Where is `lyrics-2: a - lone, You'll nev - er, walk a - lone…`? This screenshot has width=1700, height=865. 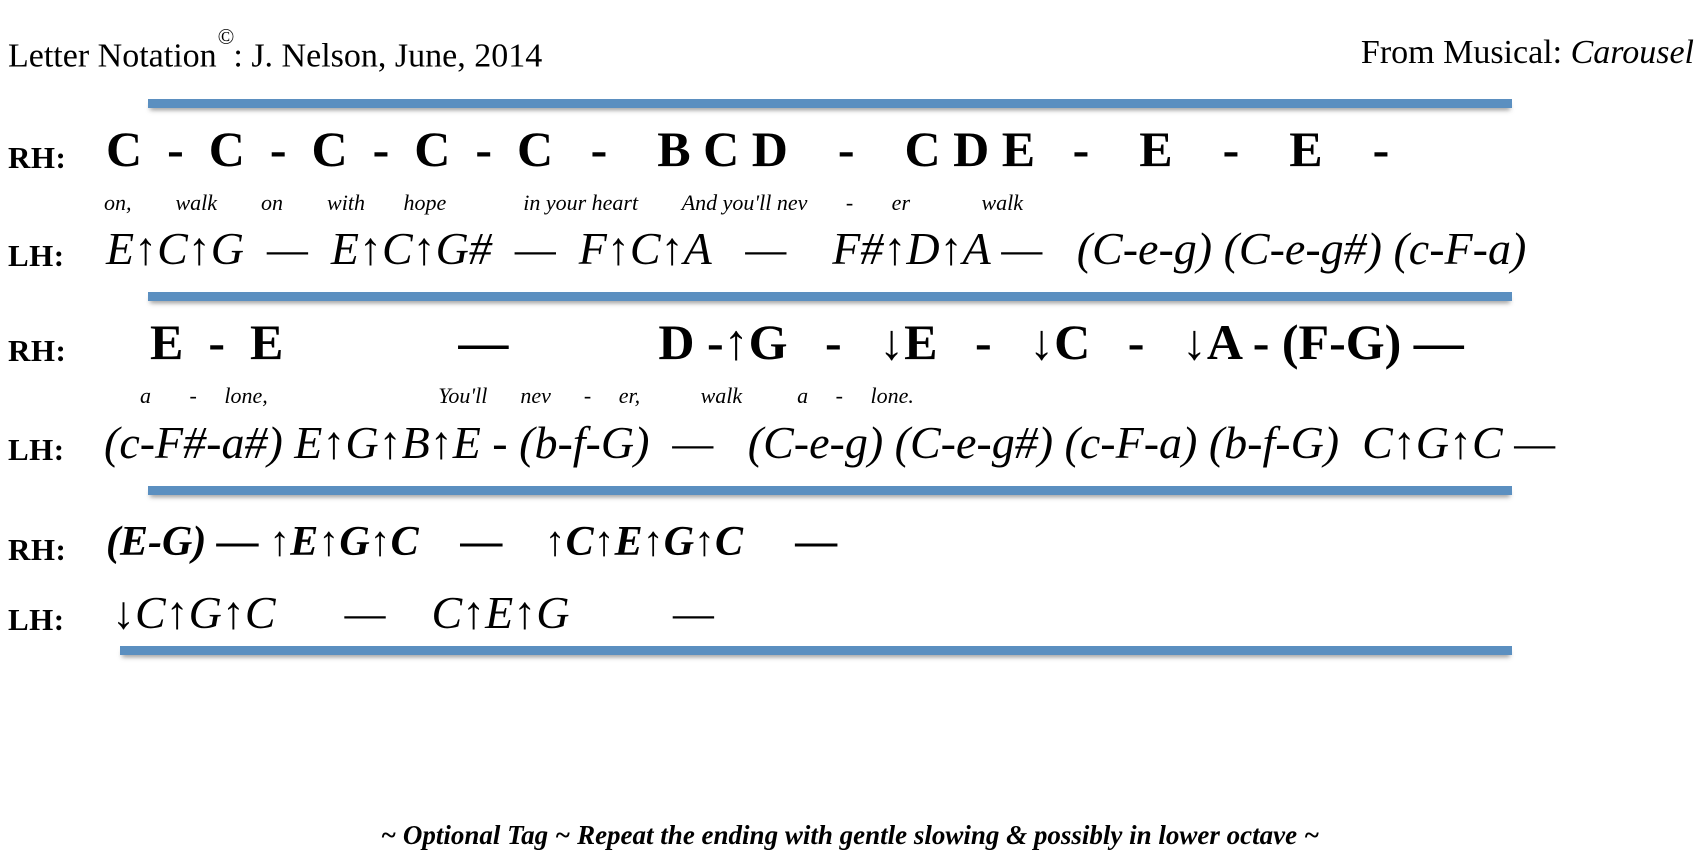 lyrics-2: a - lone, You'll nev - er, walk a - lone… is located at coordinates (527, 395).